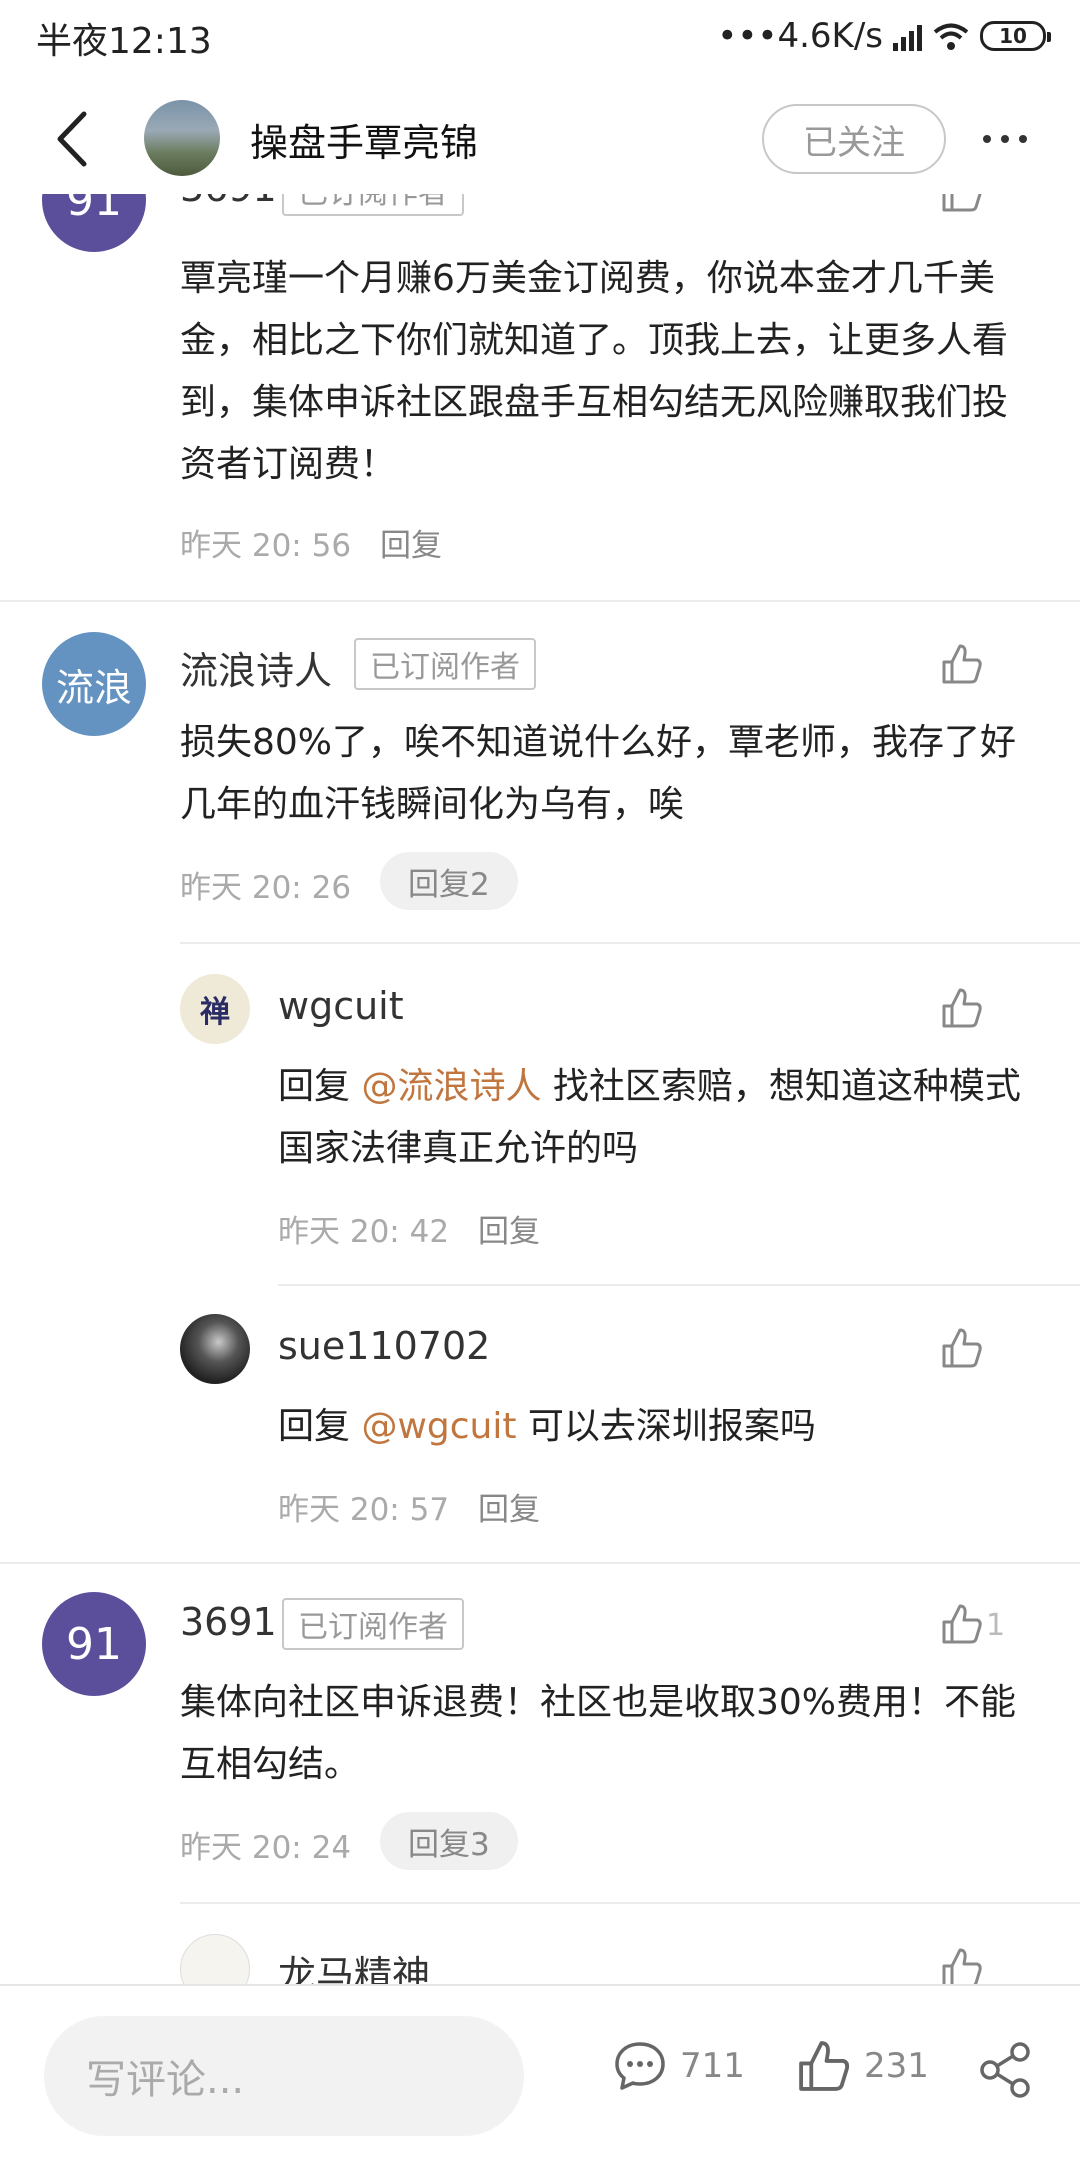  Describe the element at coordinates (712, 2066) in the screenshot. I see `comment-count: 711` at that location.